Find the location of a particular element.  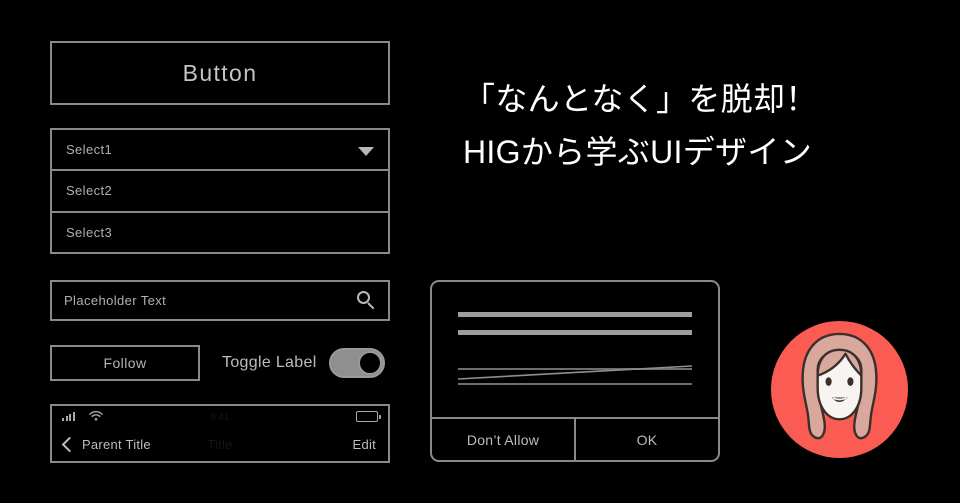

title-bar: Parent Title Title Edit is located at coordinates (220, 444).